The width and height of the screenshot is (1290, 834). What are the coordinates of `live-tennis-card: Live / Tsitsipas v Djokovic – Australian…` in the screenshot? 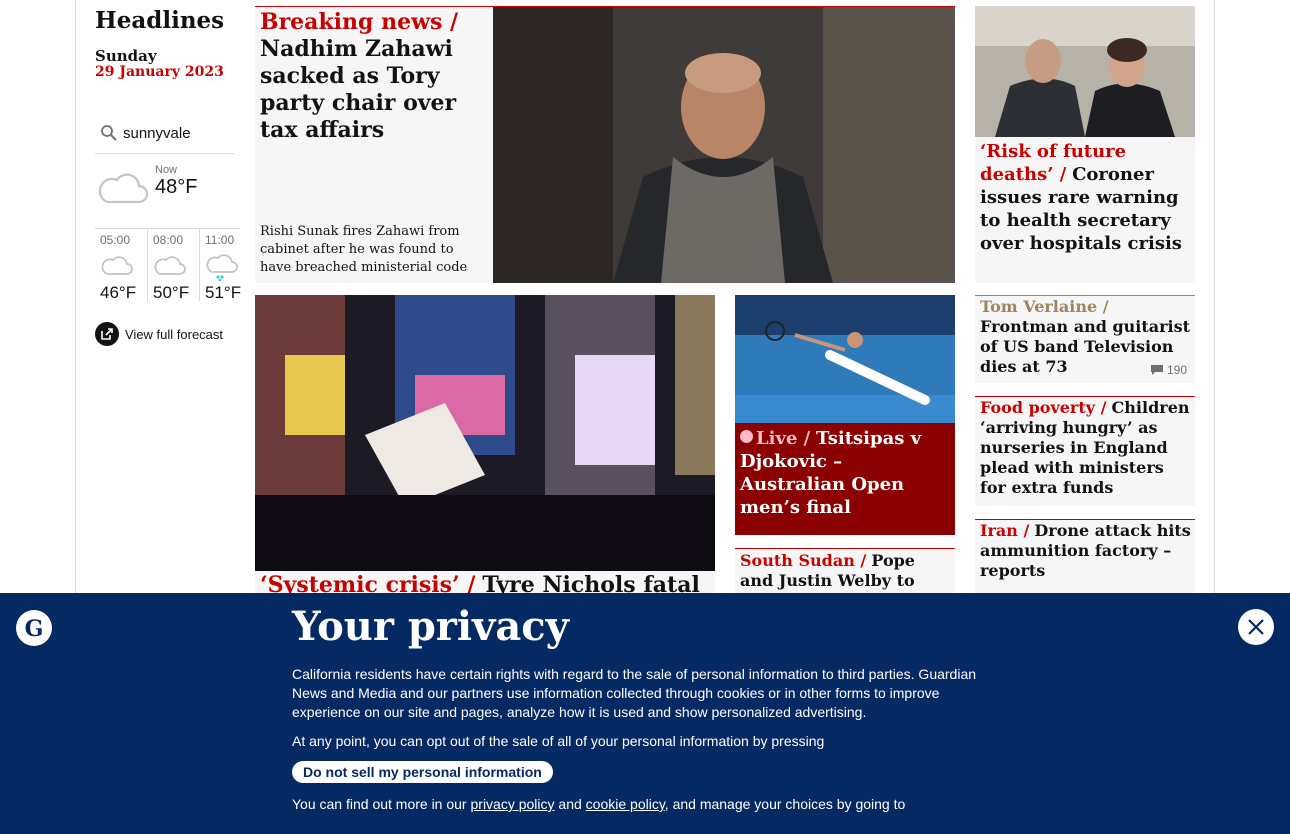 It's located at (845, 415).